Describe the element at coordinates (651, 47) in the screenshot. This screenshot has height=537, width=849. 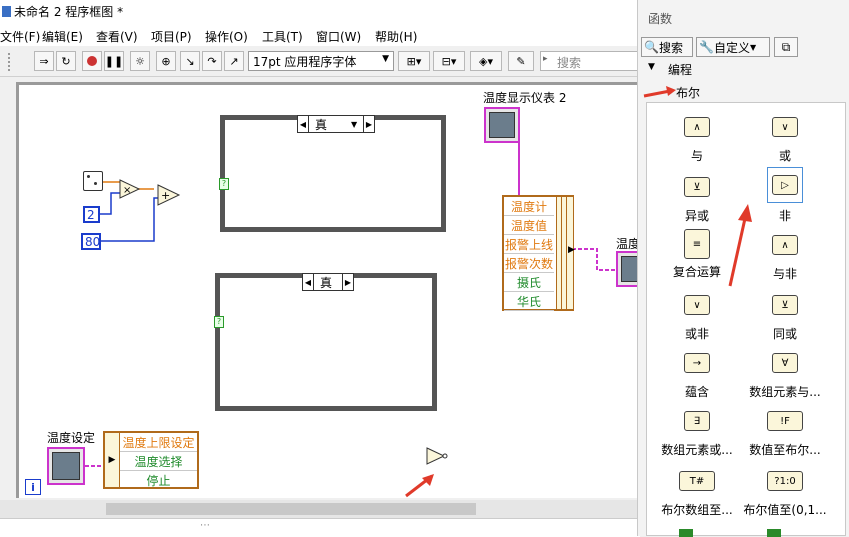
I see `magnifier-icon: 🔍` at that location.